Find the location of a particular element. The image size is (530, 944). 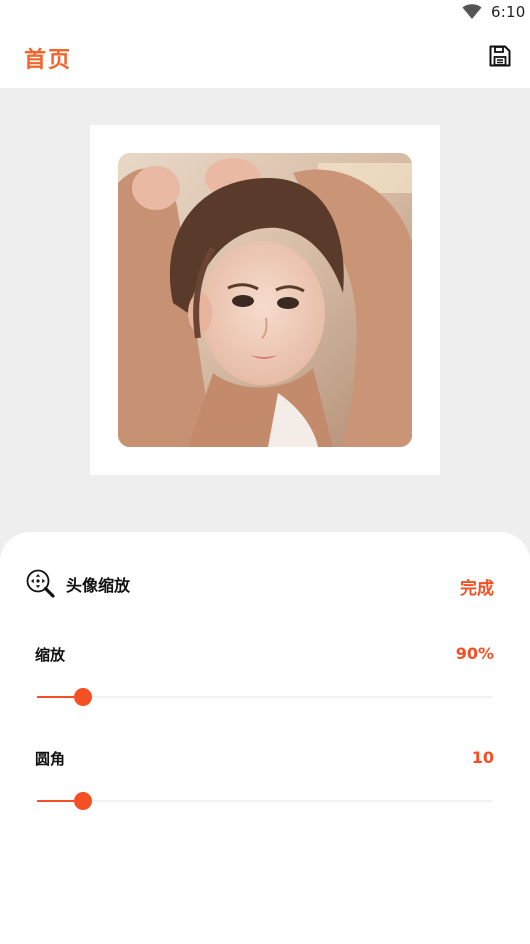

status-bar: 6:10 is located at coordinates (265, 12).